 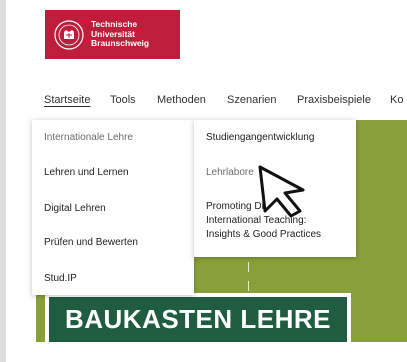 I want to click on menu-item-internationale-lehre: Internationale Lehre, so click(x=88, y=138).